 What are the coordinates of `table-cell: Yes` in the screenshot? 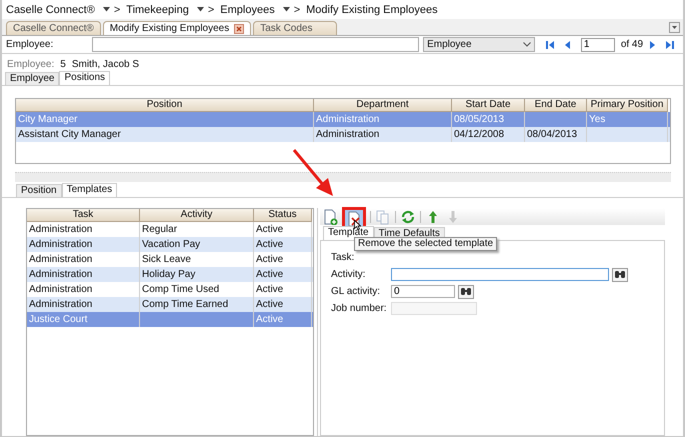 It's located at (597, 119).